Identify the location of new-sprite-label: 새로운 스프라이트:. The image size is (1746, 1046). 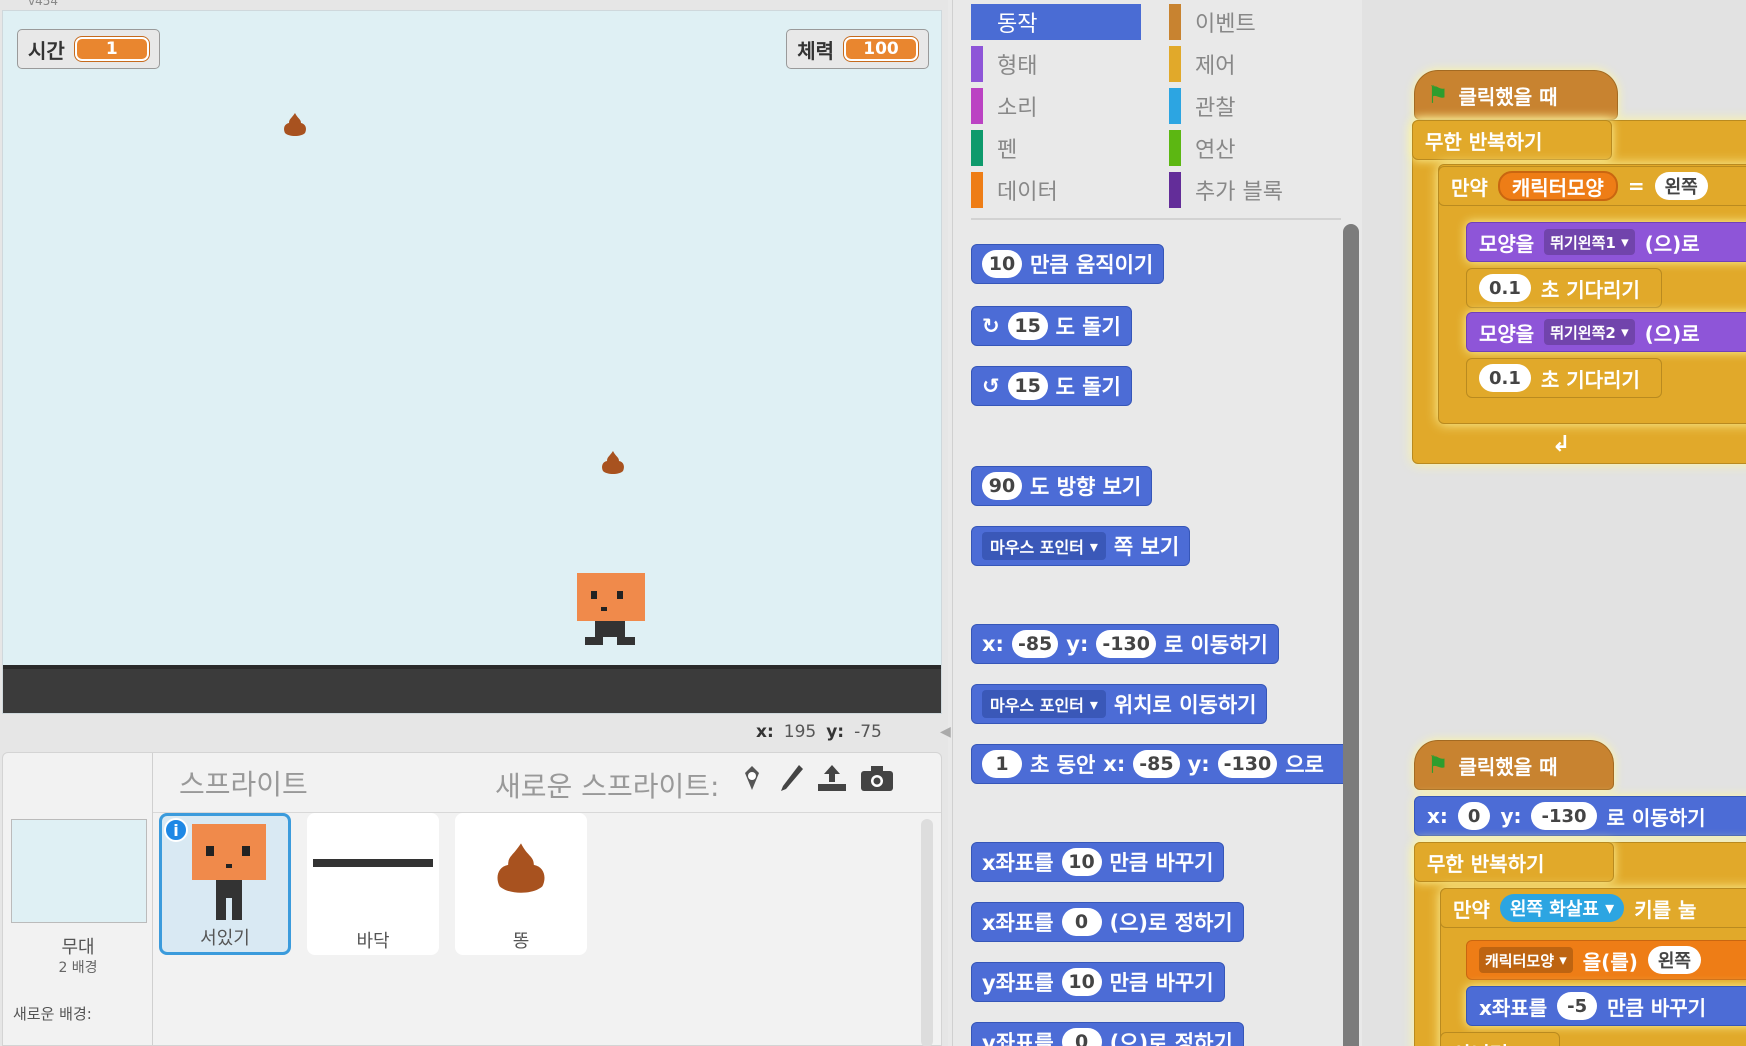
(607, 786).